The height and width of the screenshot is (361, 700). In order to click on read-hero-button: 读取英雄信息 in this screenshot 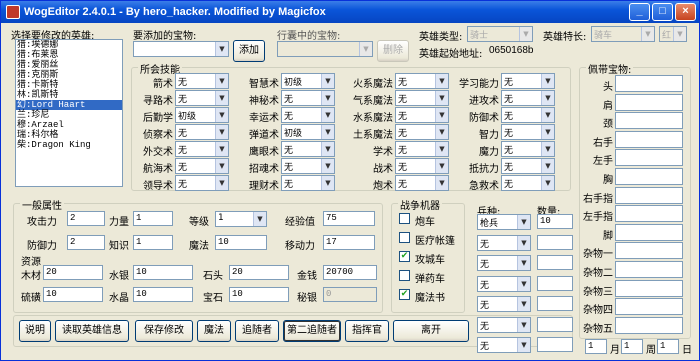, I will do `click(92, 331)`.